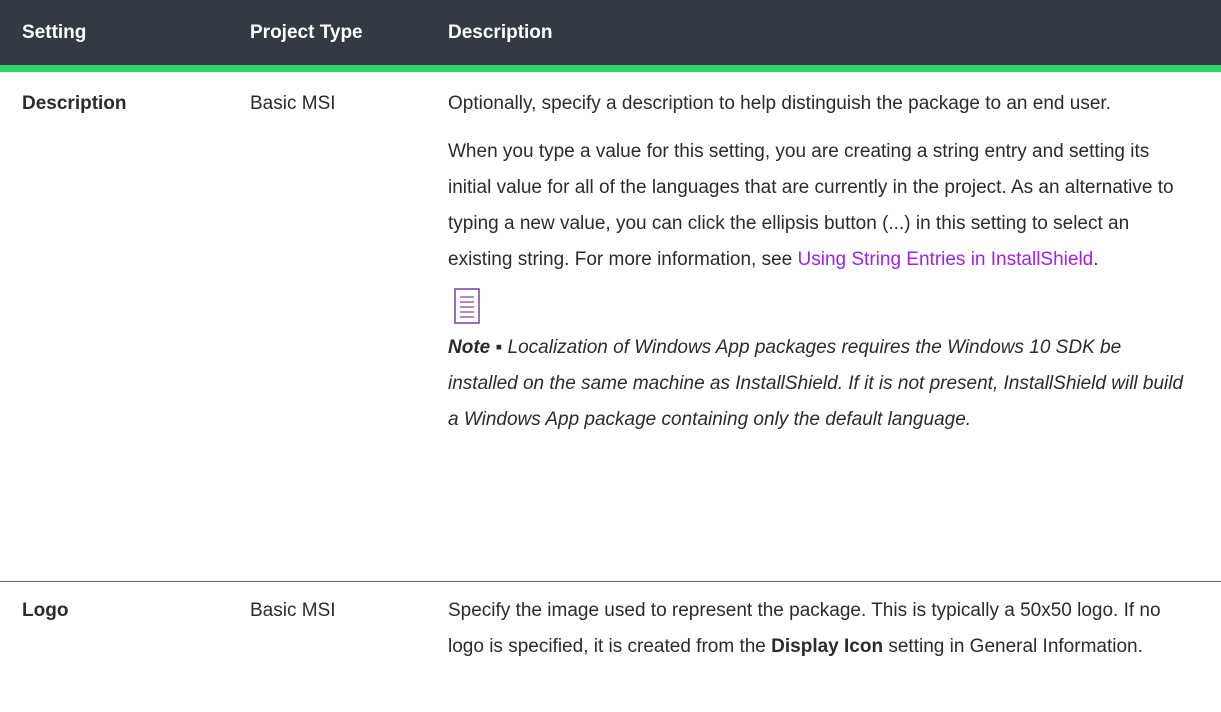 The image size is (1221, 712). I want to click on paragraph-text-end: ., so click(1096, 259).